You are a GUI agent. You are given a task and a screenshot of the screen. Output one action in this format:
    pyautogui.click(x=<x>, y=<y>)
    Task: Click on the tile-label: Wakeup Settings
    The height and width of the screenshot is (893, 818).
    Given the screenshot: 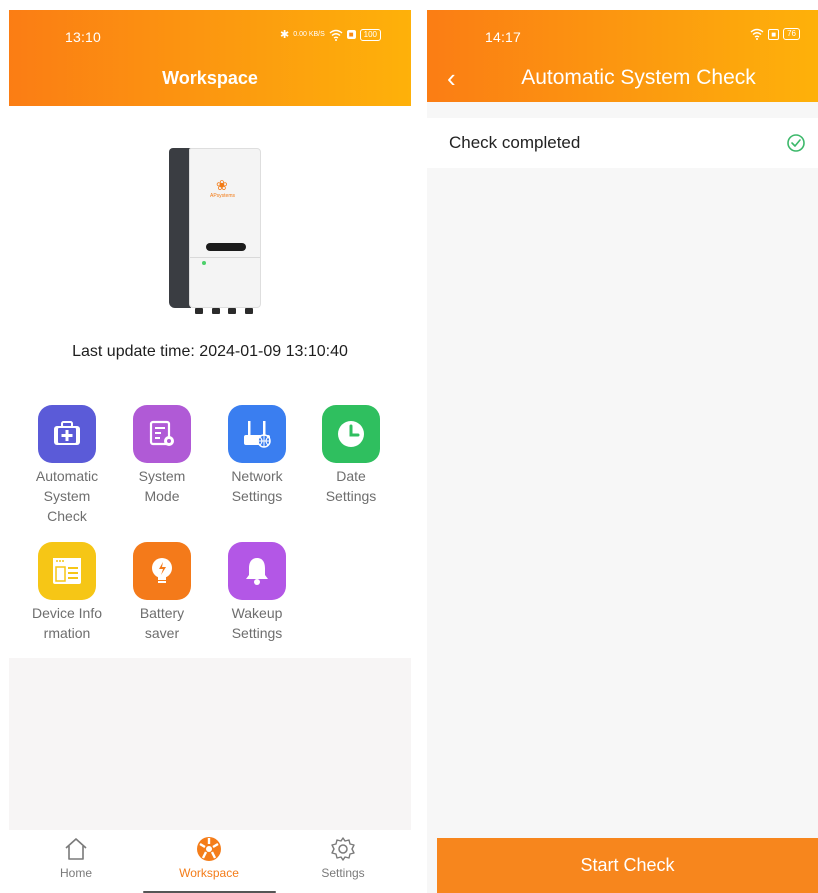 What is the action you would take?
    pyautogui.click(x=257, y=623)
    